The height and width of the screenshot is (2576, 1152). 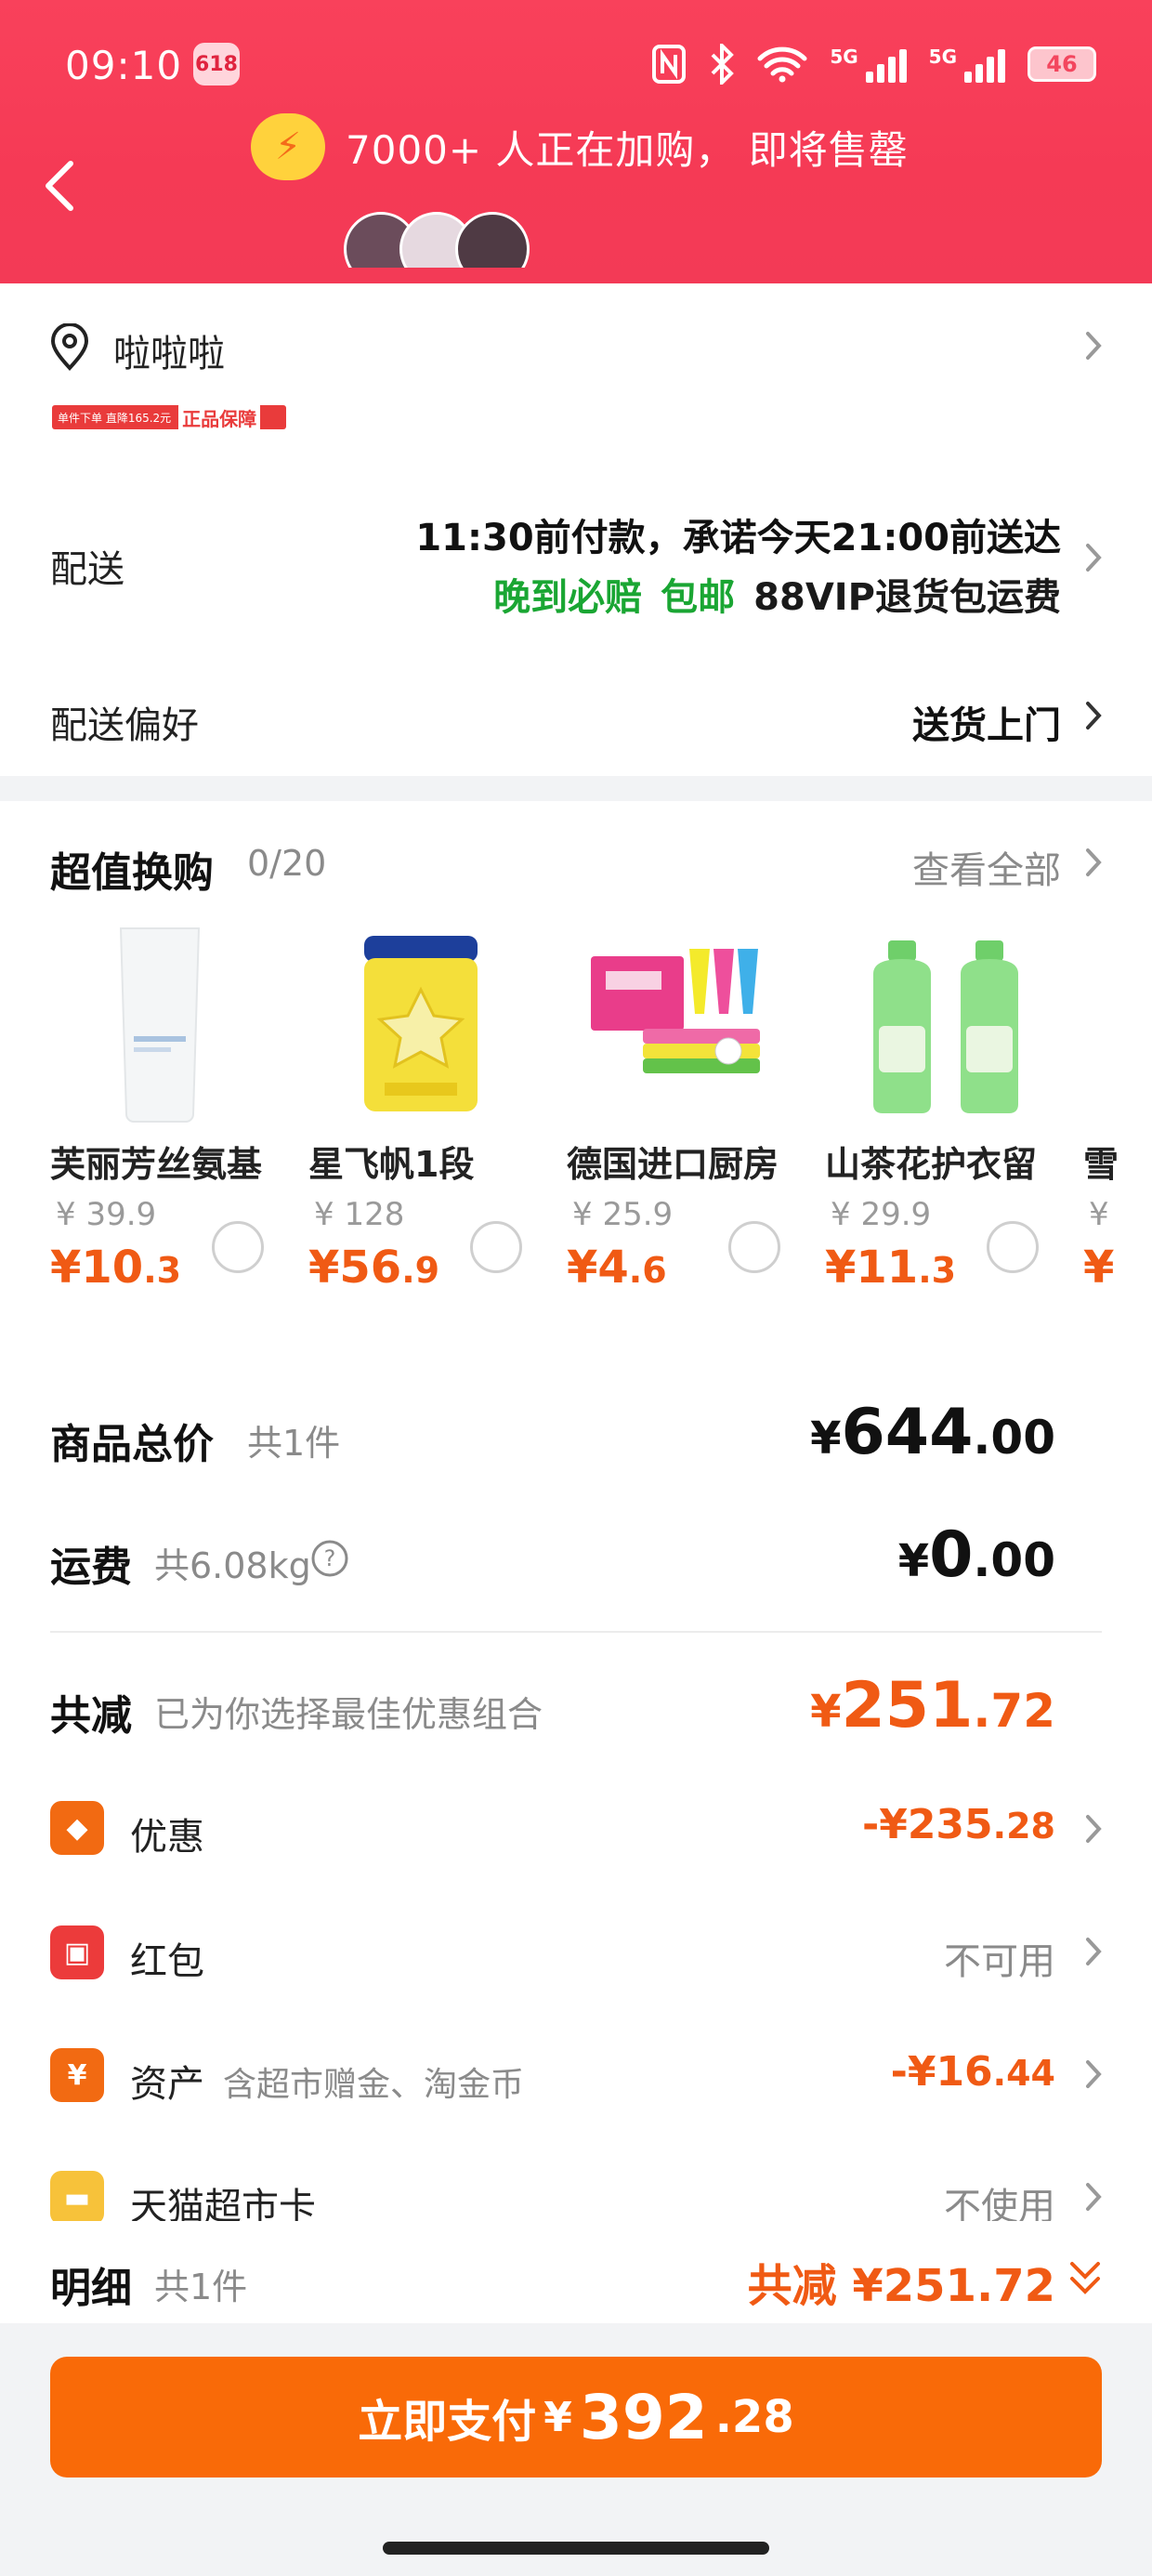 I want to click on signal-1-icon: 5G, so click(x=868, y=64).